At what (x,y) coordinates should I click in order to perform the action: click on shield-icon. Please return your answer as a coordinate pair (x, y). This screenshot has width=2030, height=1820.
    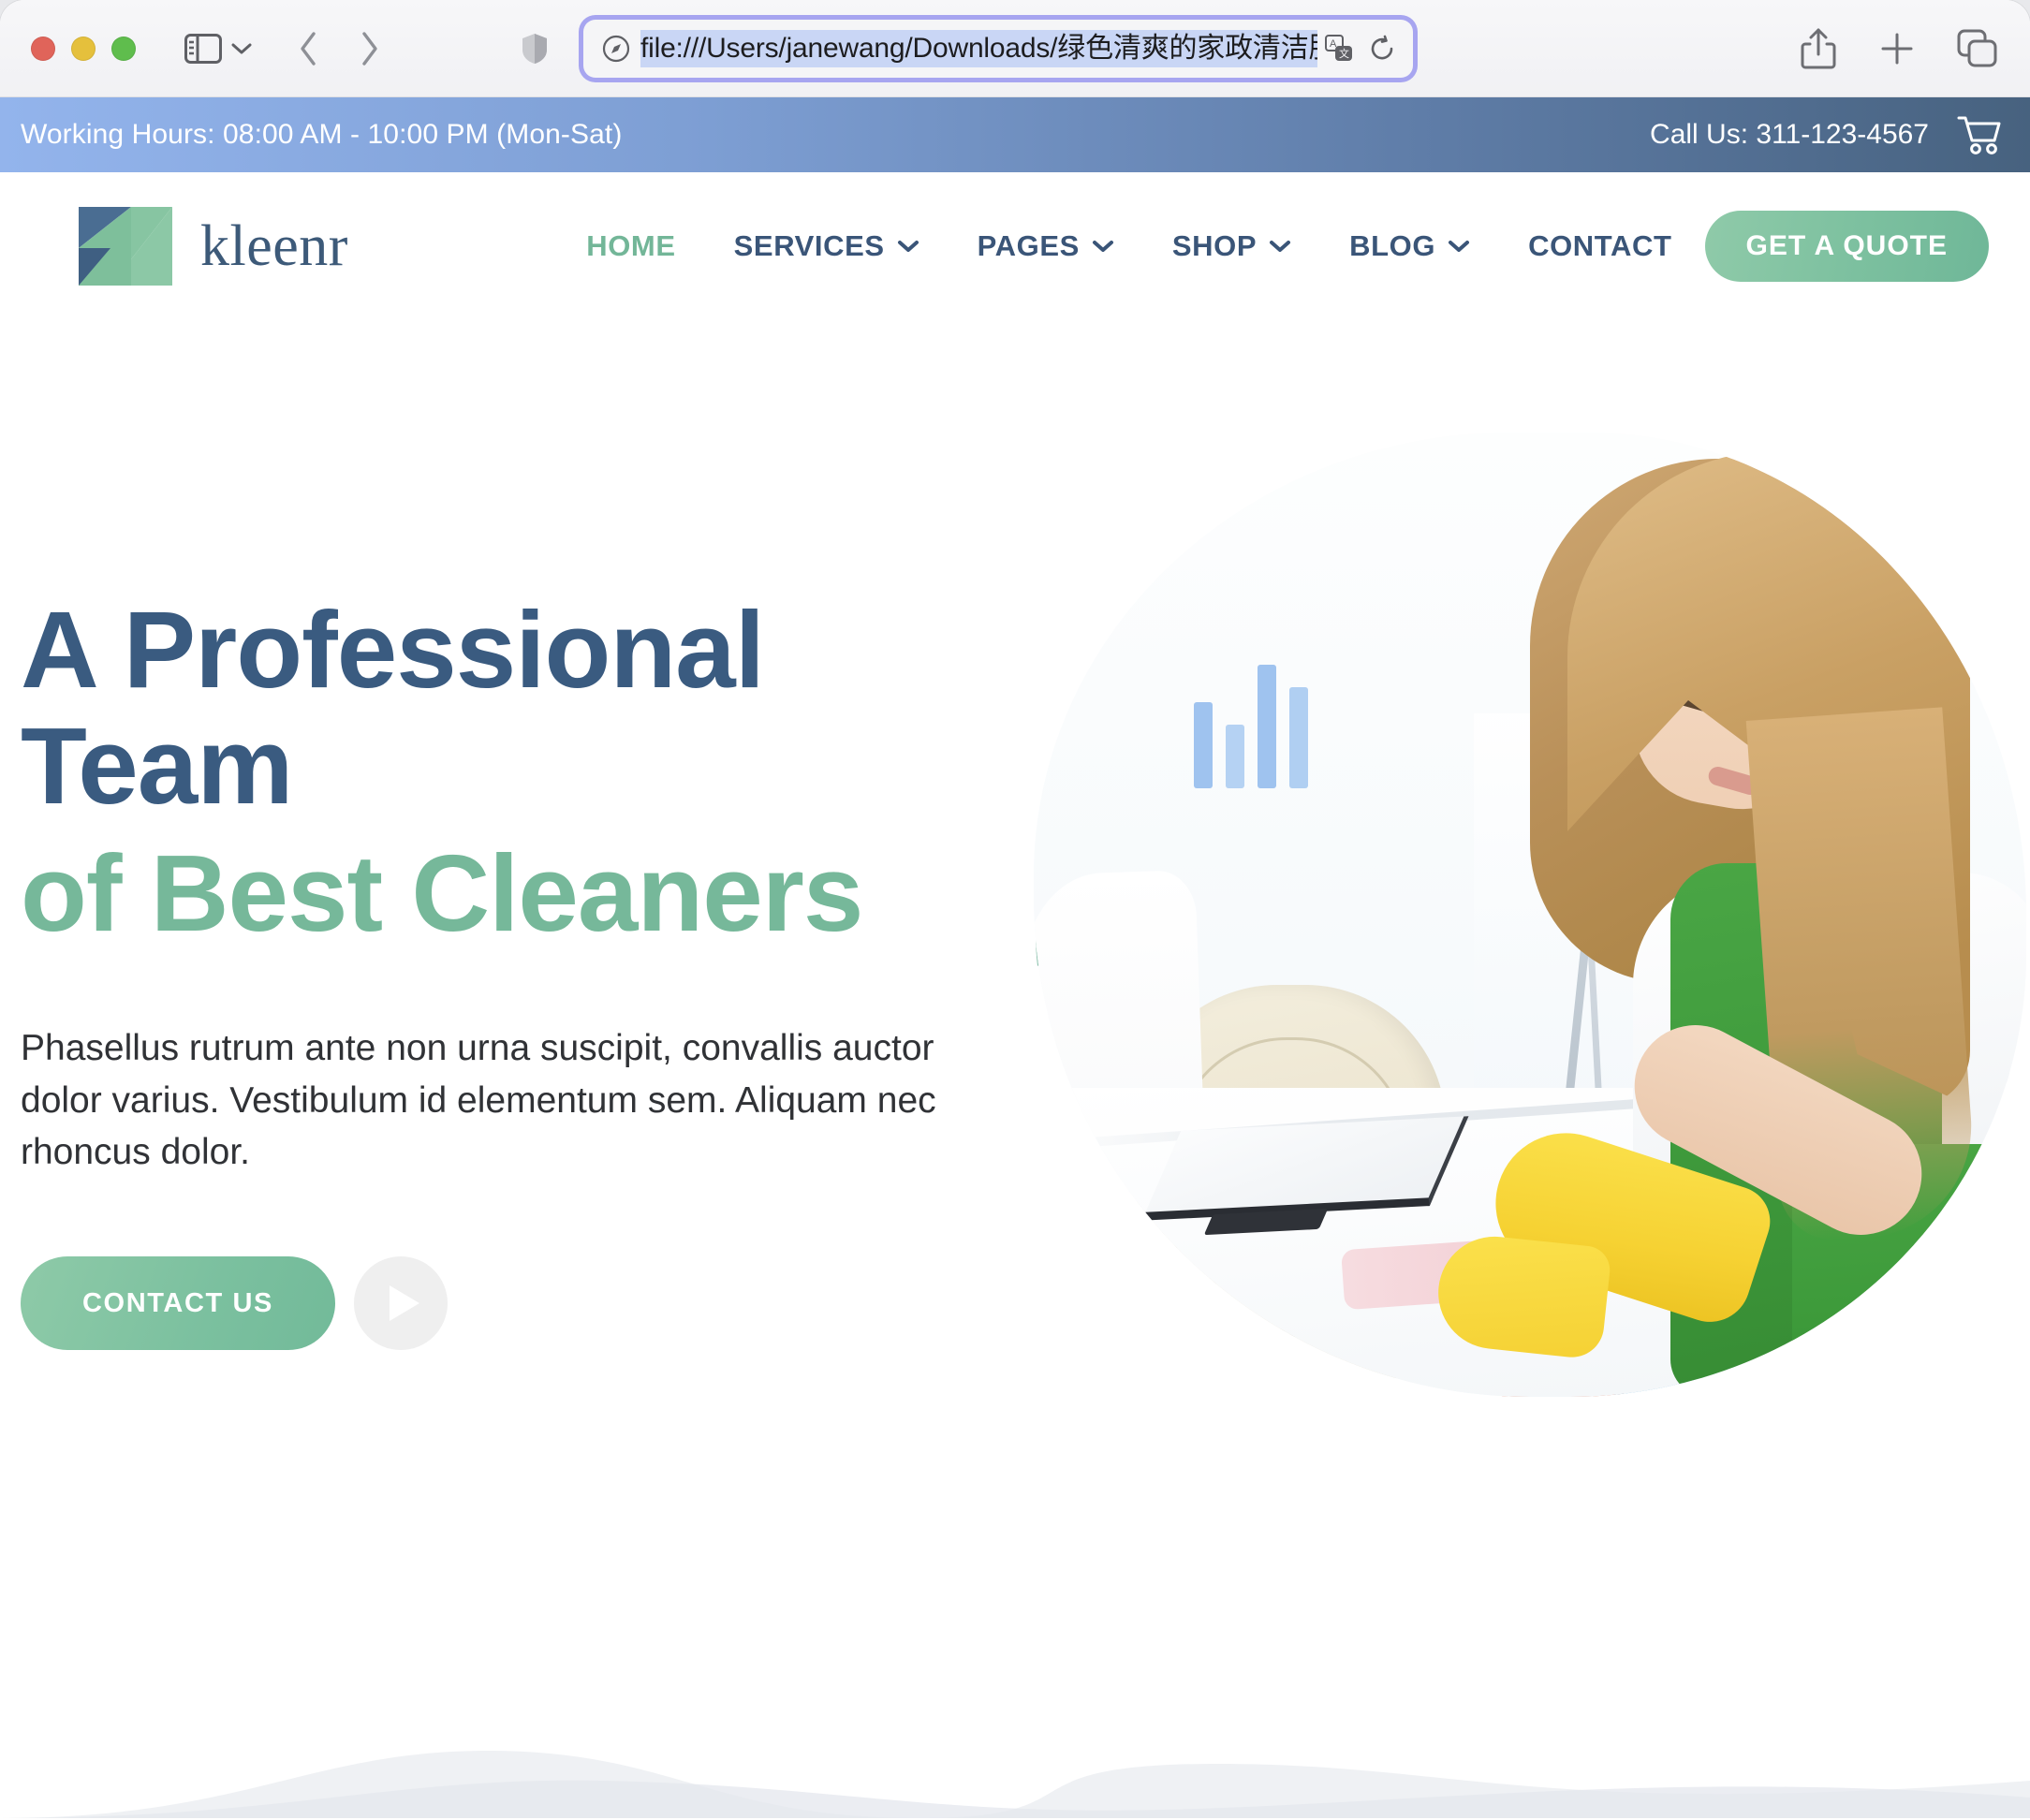
    Looking at the image, I should click on (534, 48).